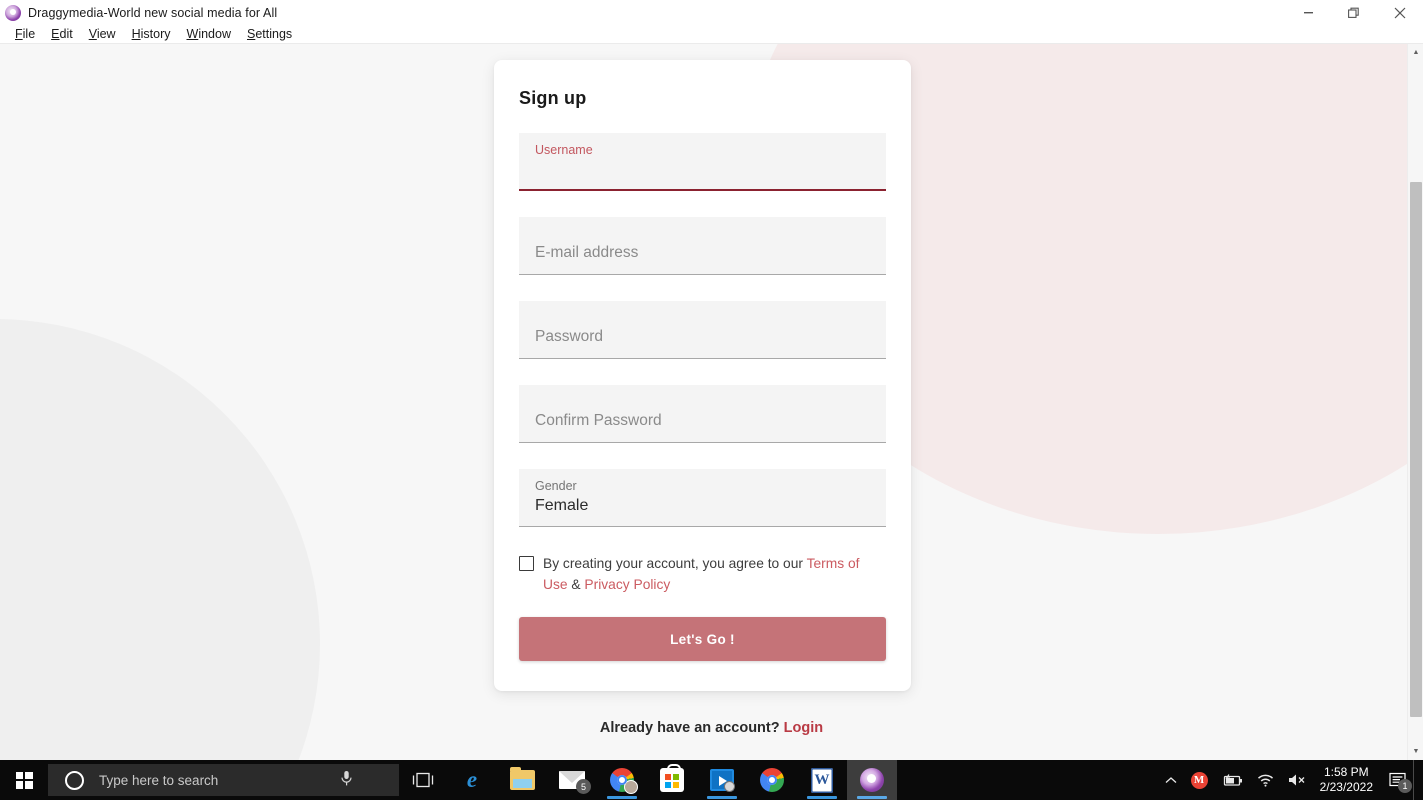 The height and width of the screenshot is (800, 1423). I want to click on show-hidden-icons-button, so click(1171, 780).